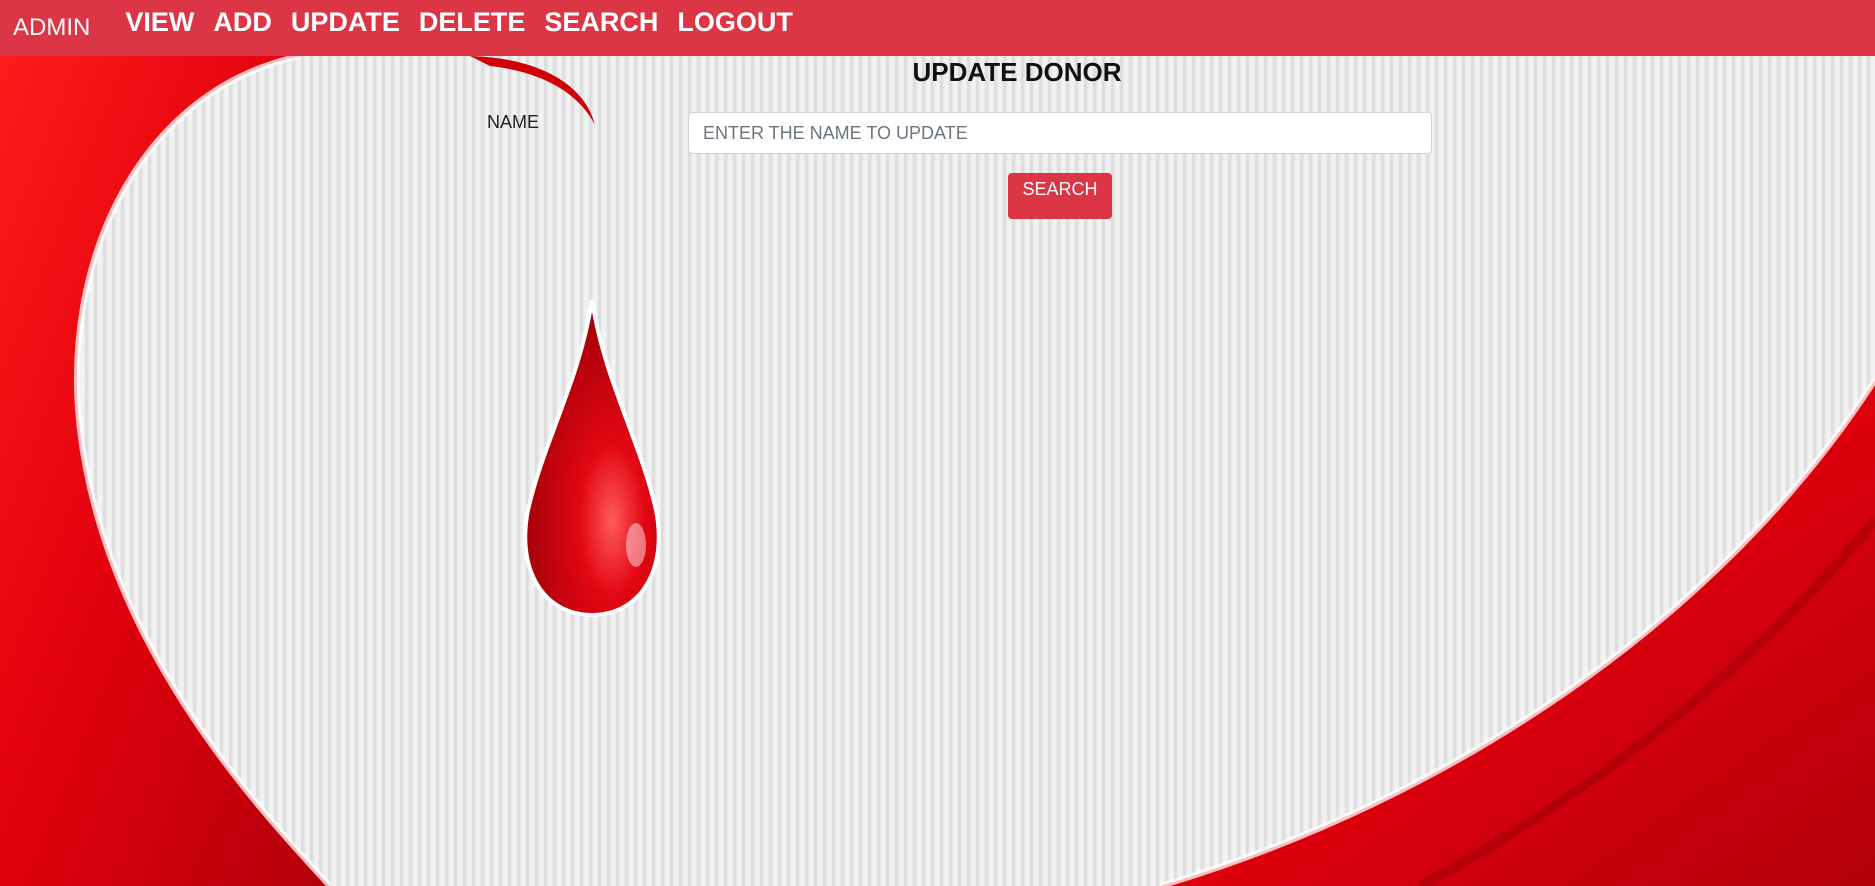  What do you see at coordinates (159, 22) in the screenshot?
I see `nav-view: VIEW` at bounding box center [159, 22].